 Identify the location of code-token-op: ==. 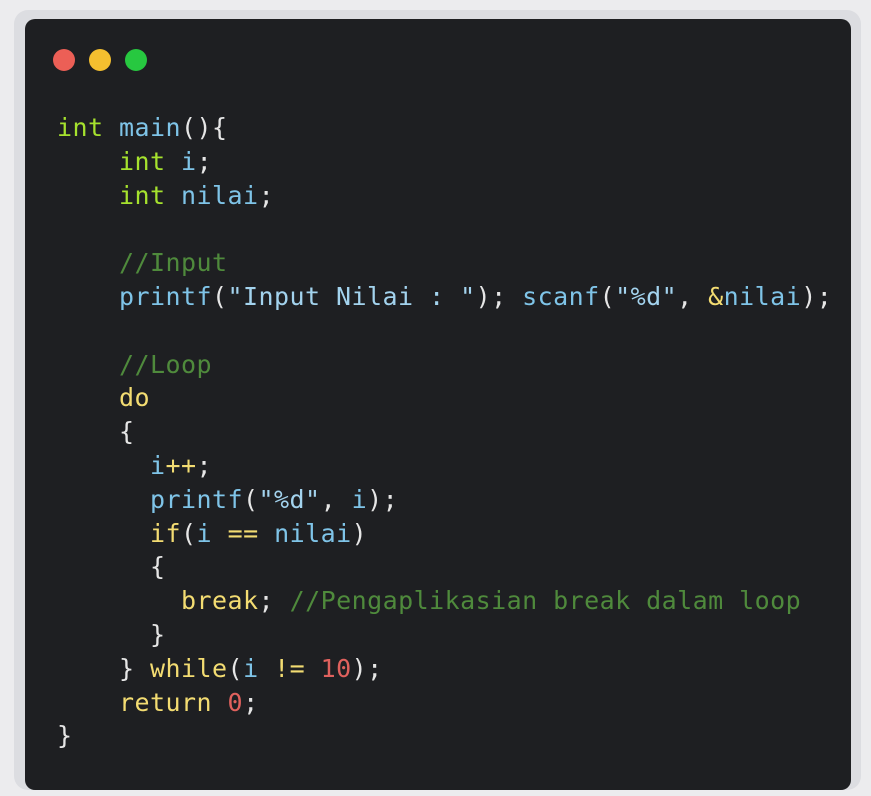
(243, 533).